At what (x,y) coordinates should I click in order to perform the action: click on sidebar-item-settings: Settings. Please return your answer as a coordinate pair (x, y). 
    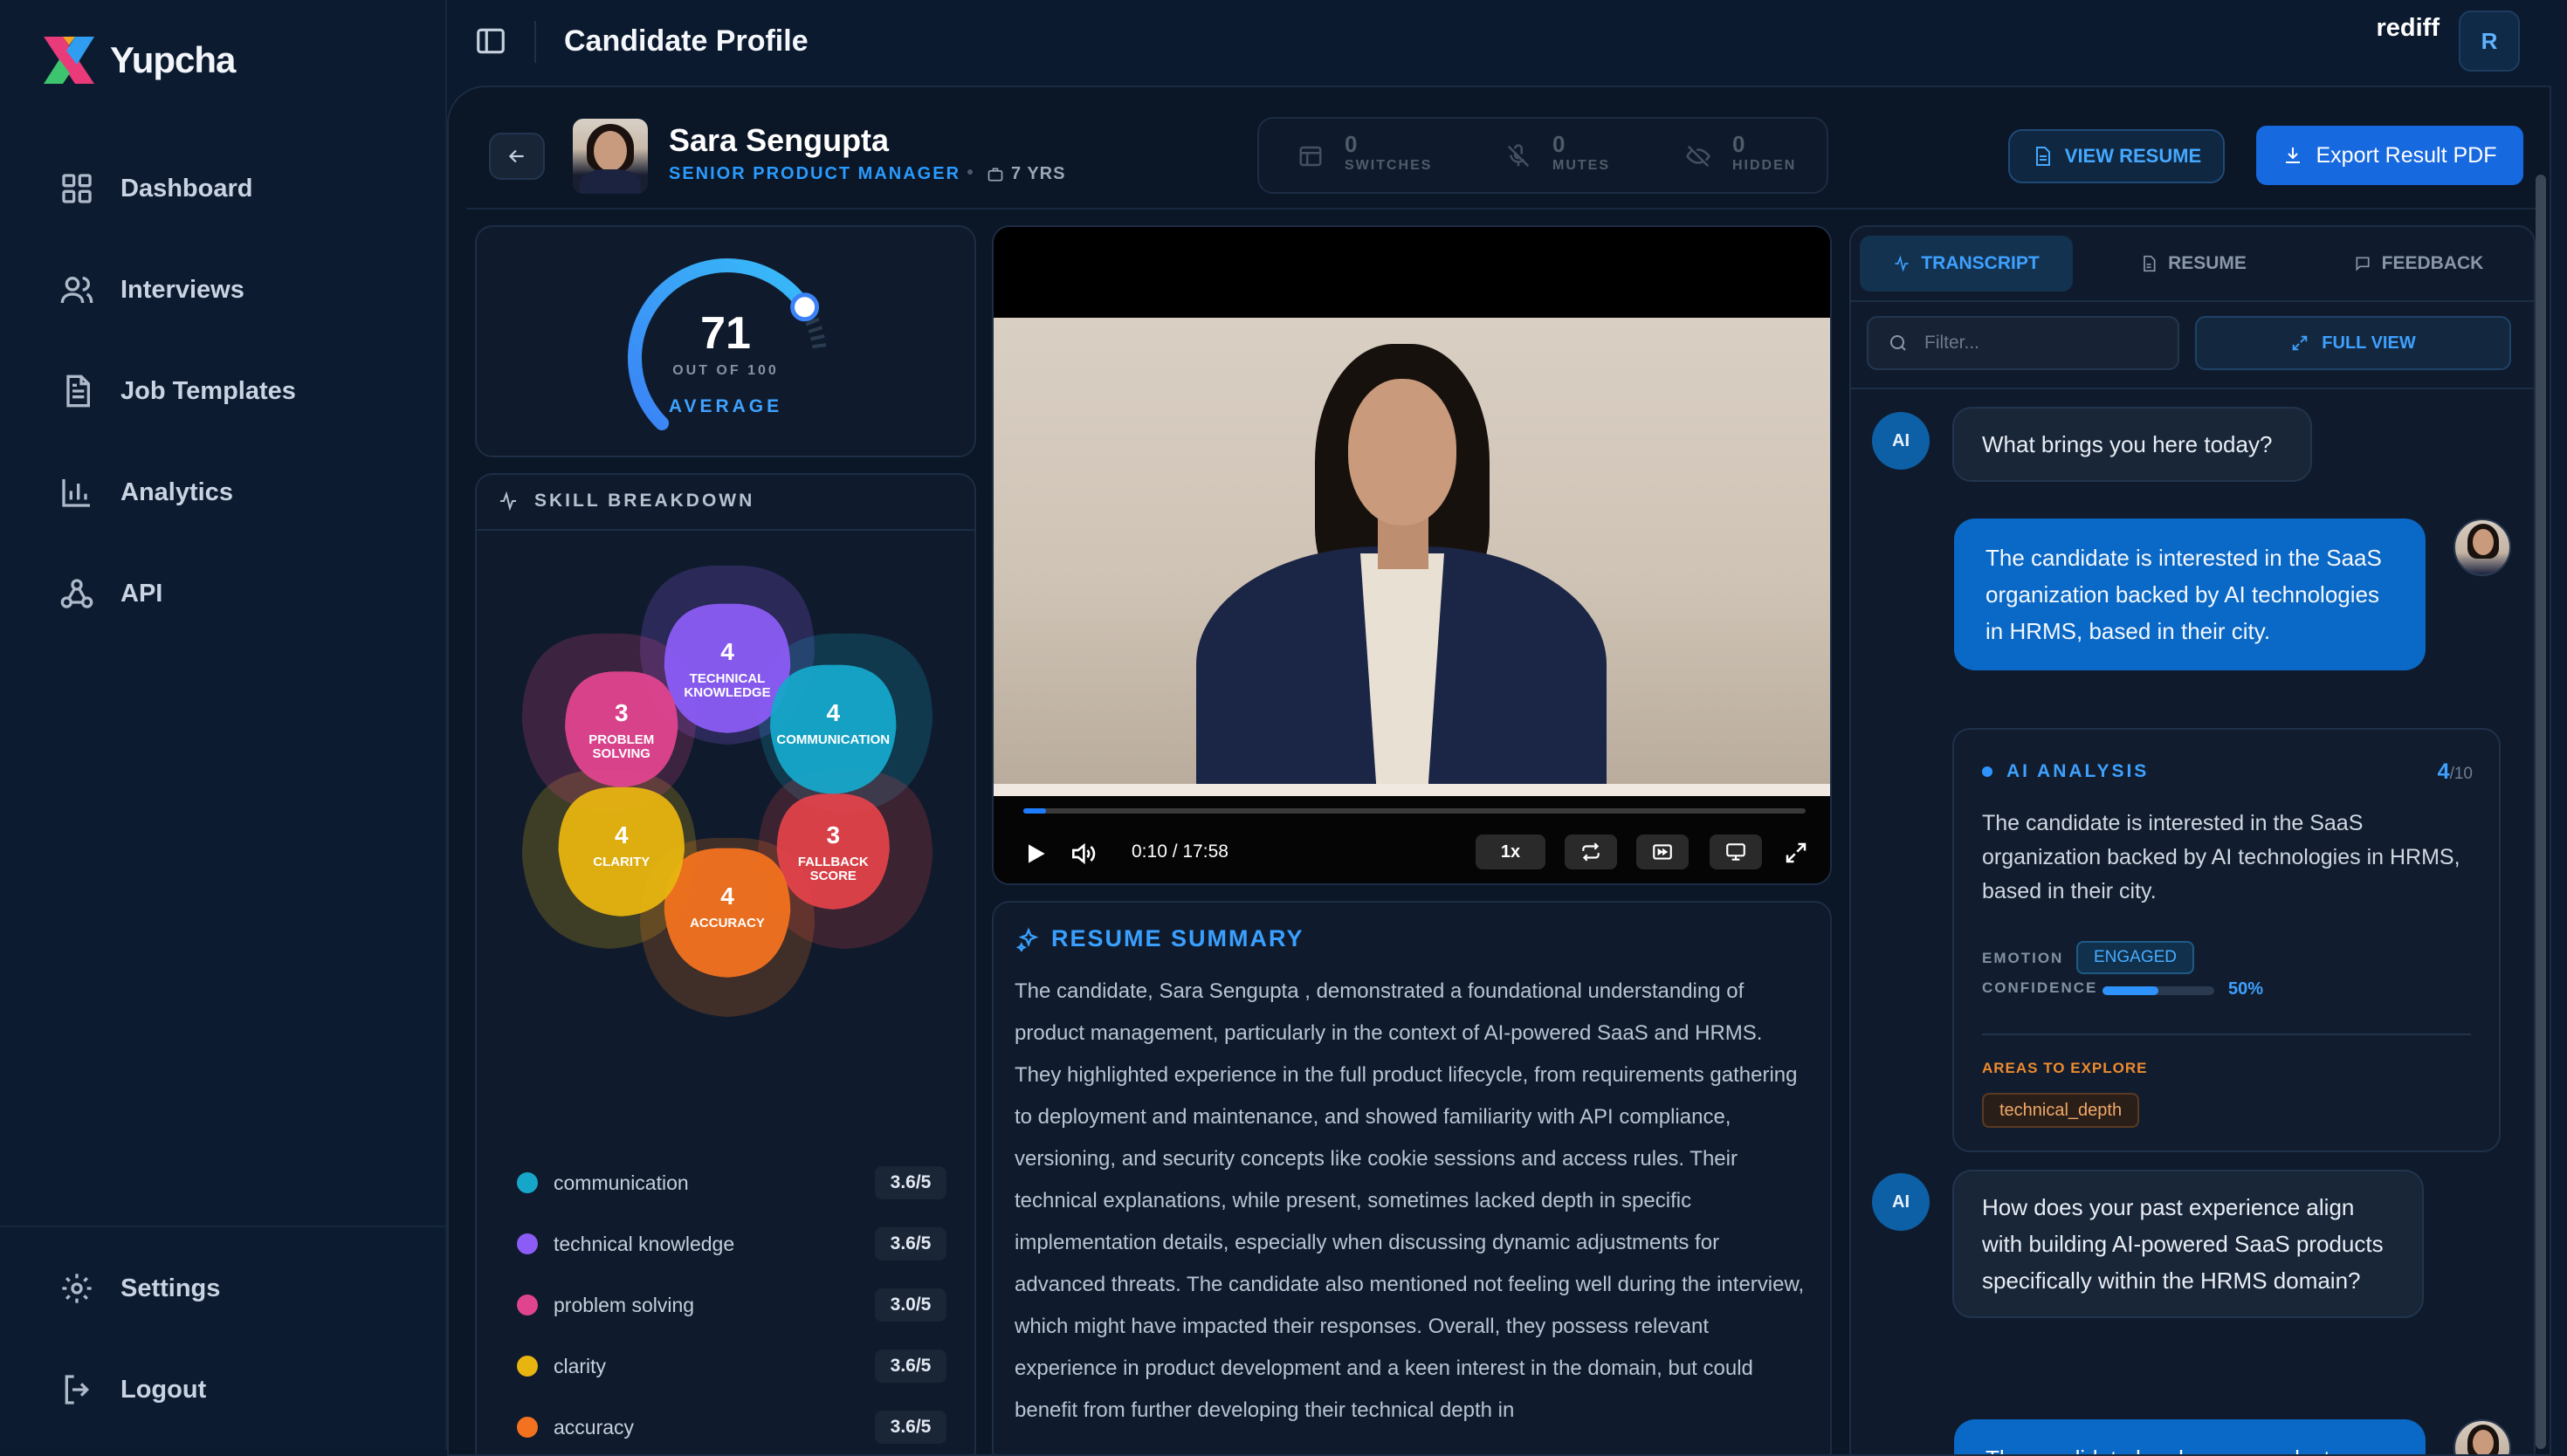
    Looking at the image, I should click on (139, 1288).